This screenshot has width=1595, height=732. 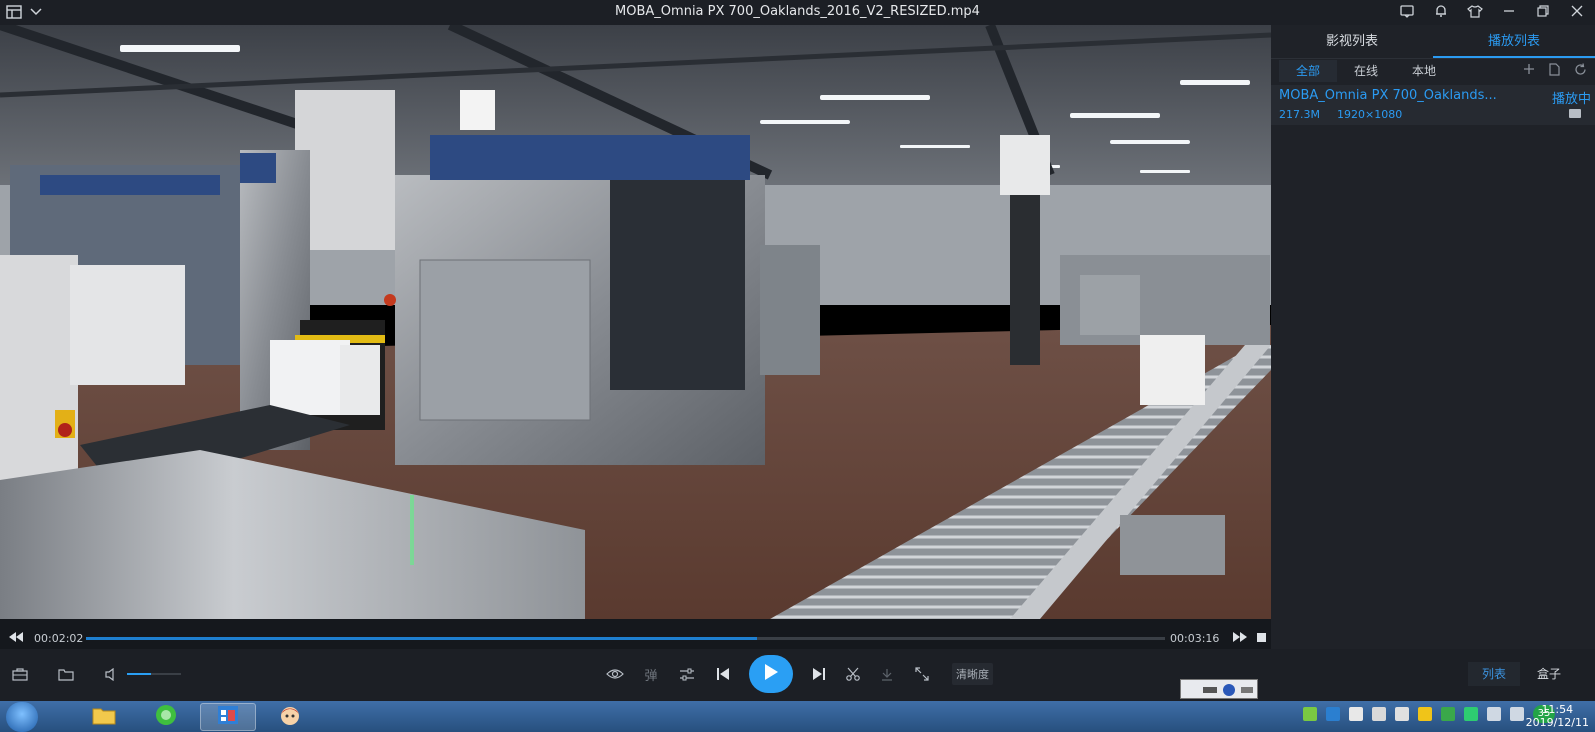 What do you see at coordinates (1517, 714) in the screenshot?
I see `speaker-icon` at bounding box center [1517, 714].